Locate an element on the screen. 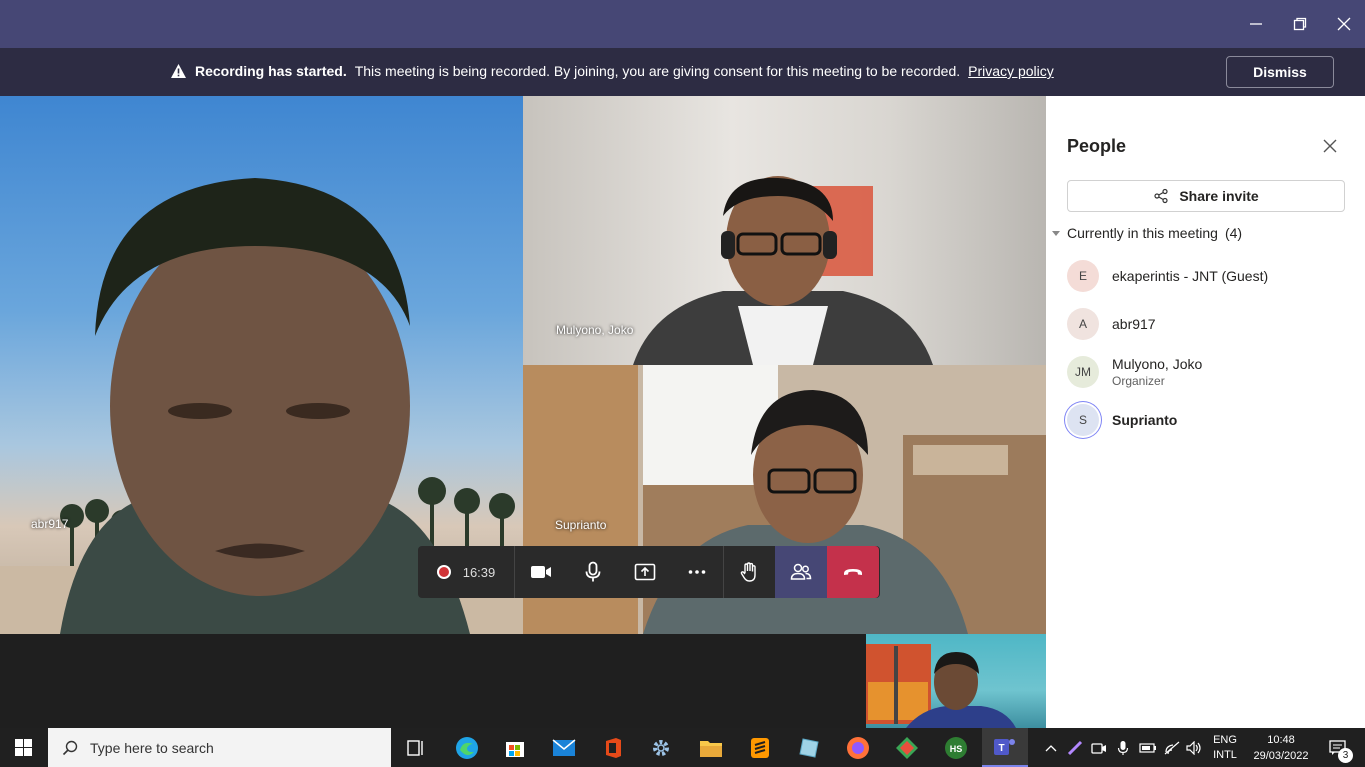 This screenshot has width=1365, height=767. more-icon is located at coordinates (697, 572).